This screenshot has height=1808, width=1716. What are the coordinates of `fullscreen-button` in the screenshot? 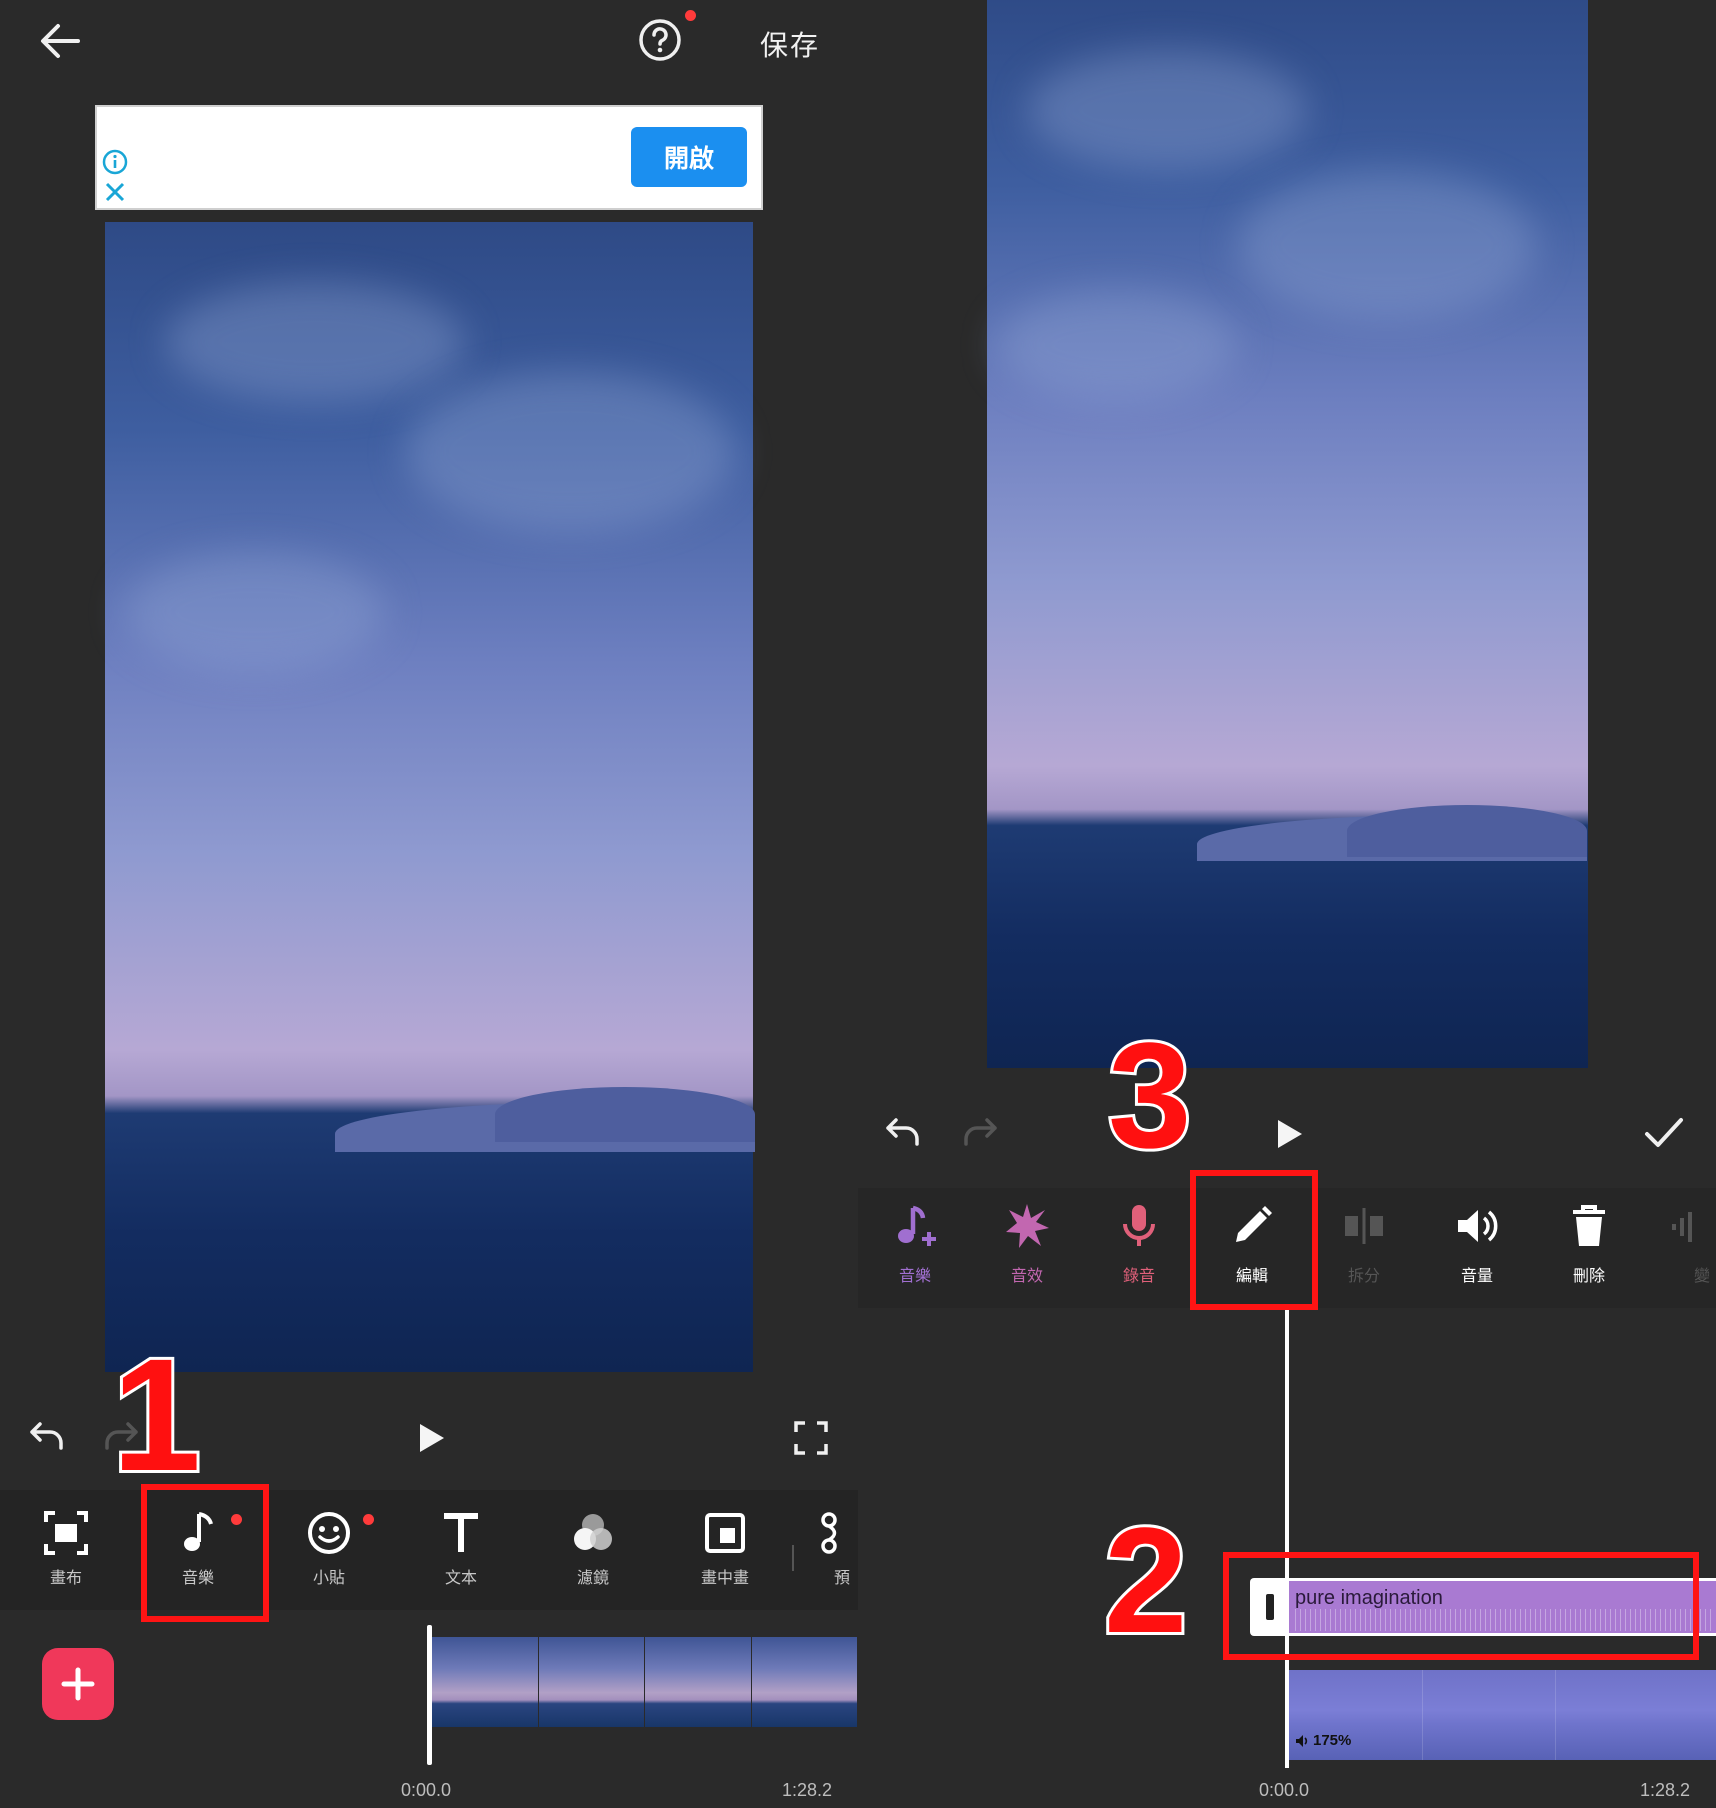 It's located at (811, 1440).